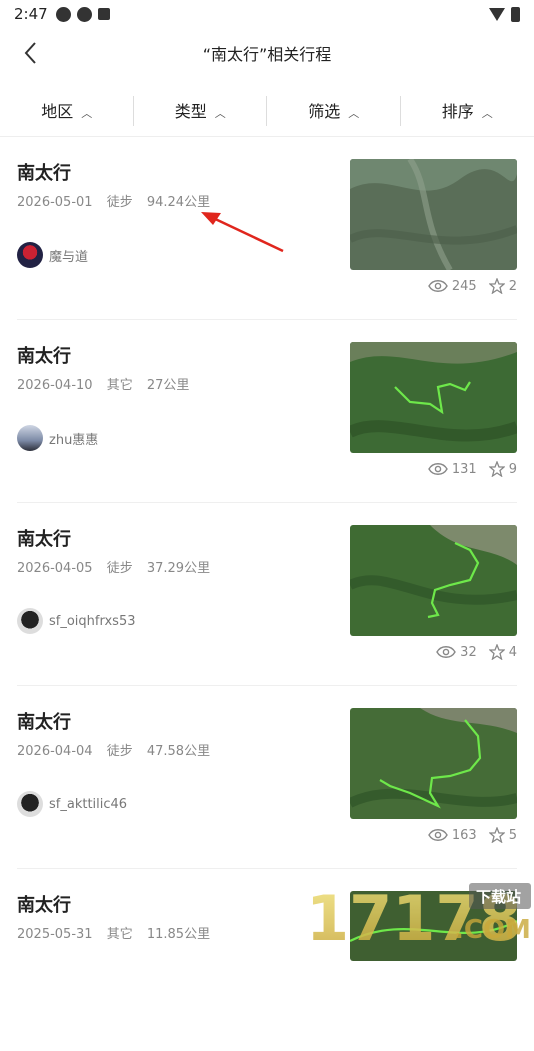 The height and width of the screenshot is (1051, 534). I want to click on trip-author: zhu惠惠, so click(57, 438).